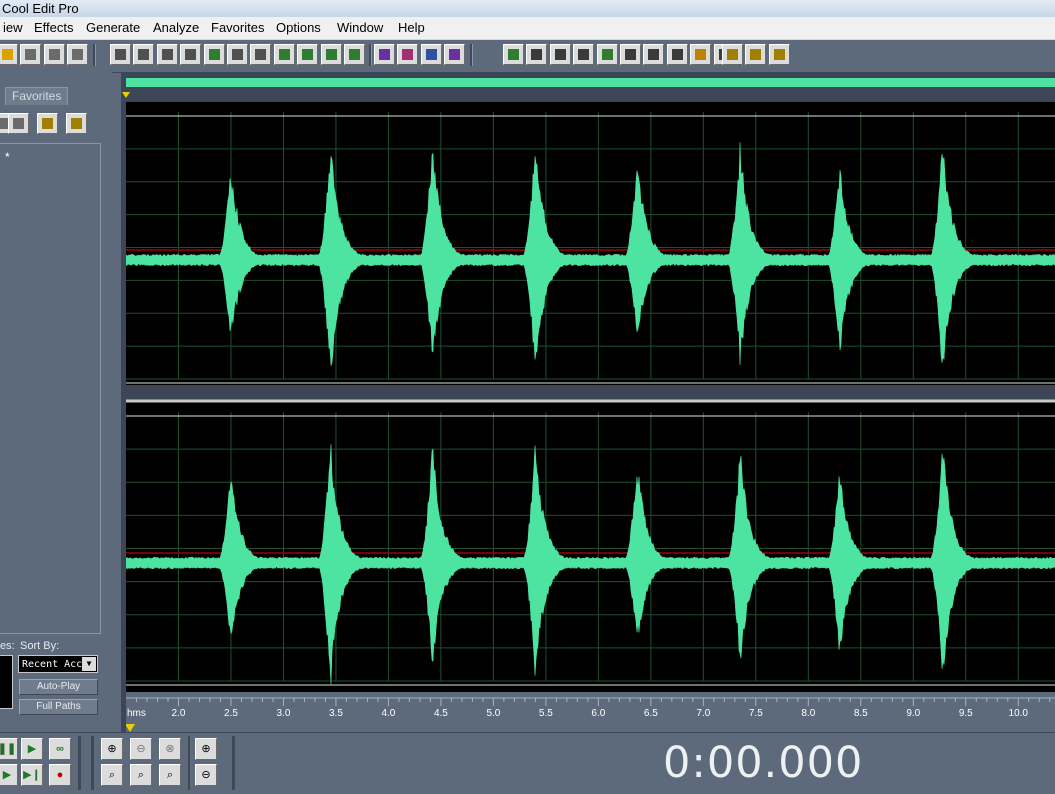 This screenshot has width=1055, height=794. I want to click on time-ruler-label: 4.0, so click(388, 713).